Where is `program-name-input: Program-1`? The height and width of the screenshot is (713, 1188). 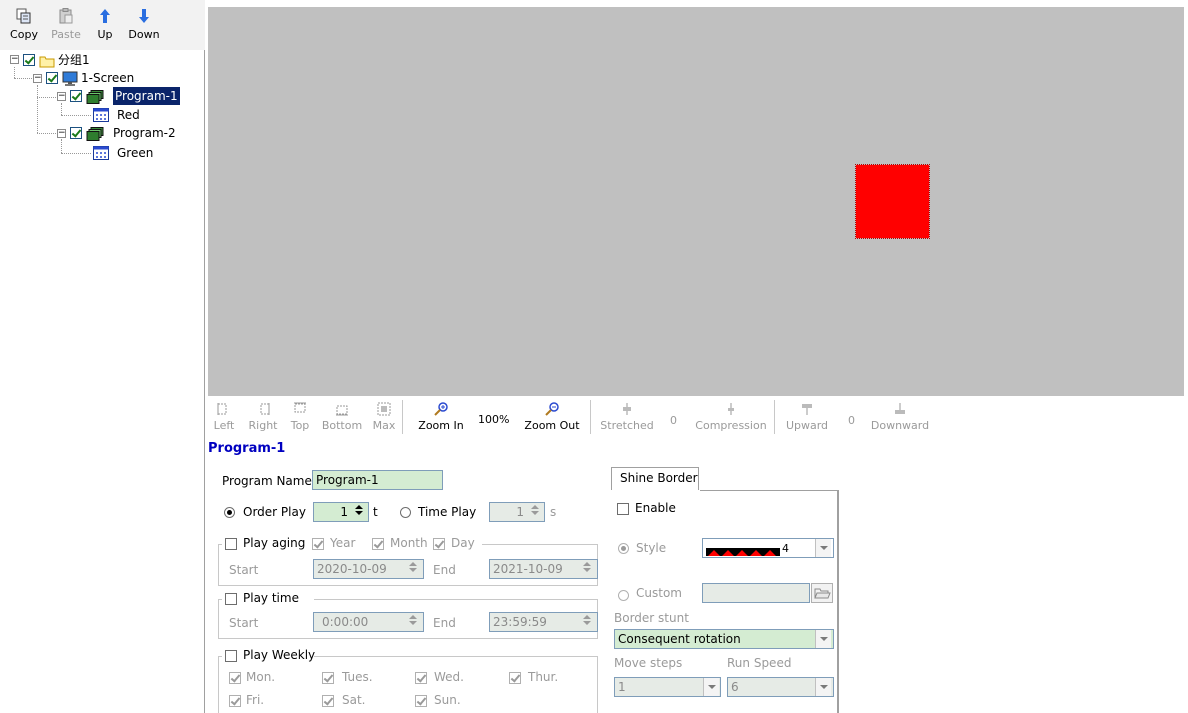
program-name-input: Program-1 is located at coordinates (377, 480).